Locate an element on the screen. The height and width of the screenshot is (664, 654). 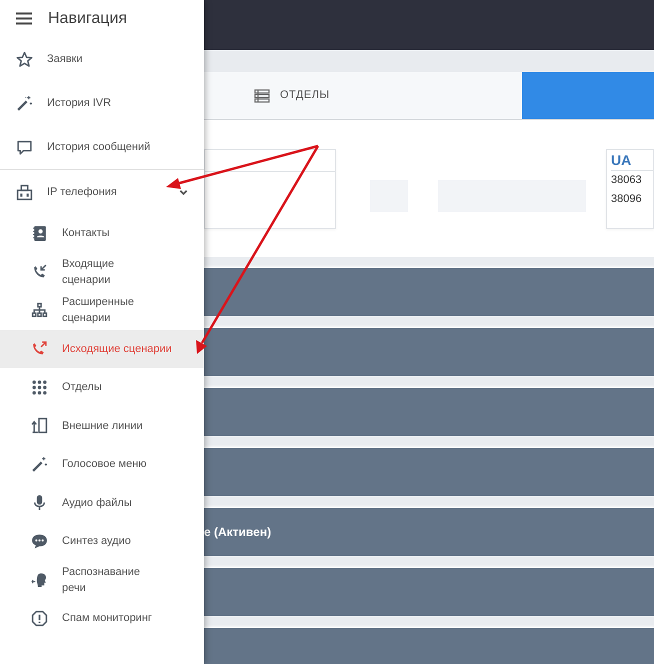
phone-number: 38096 is located at coordinates (627, 199).